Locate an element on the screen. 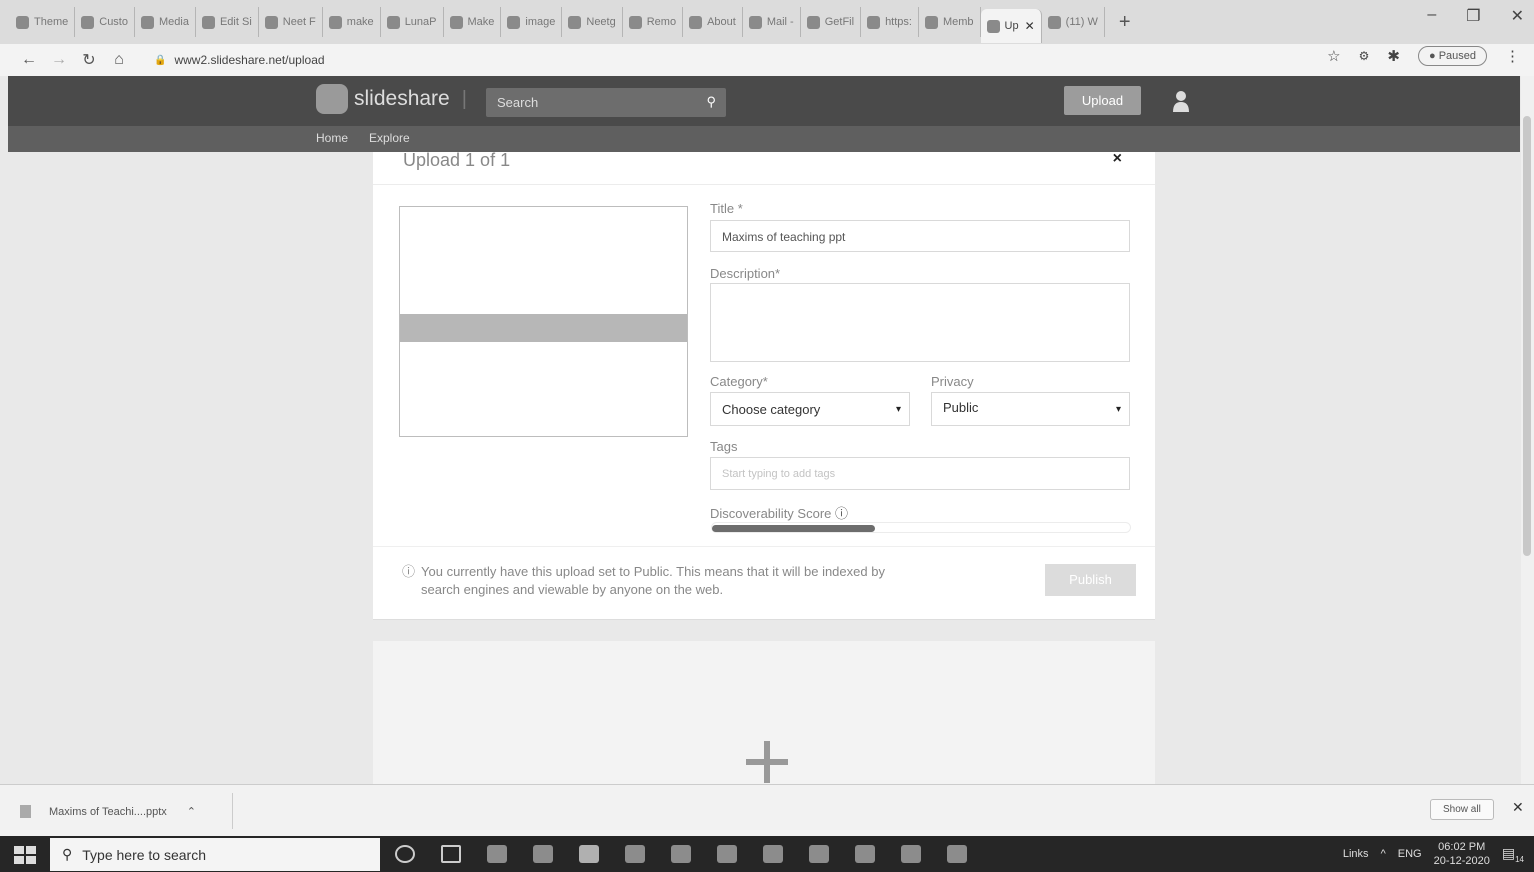 The height and width of the screenshot is (872, 1534). nav-home: Home is located at coordinates (332, 138).